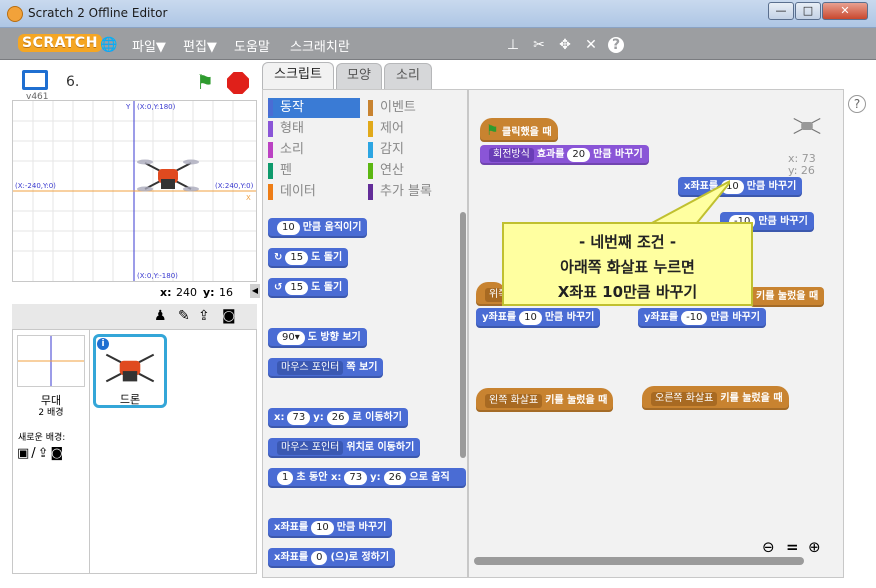 This screenshot has width=876, height=588. What do you see at coordinates (200, 45) in the screenshot?
I see `menu-edit: 편집▼` at bounding box center [200, 45].